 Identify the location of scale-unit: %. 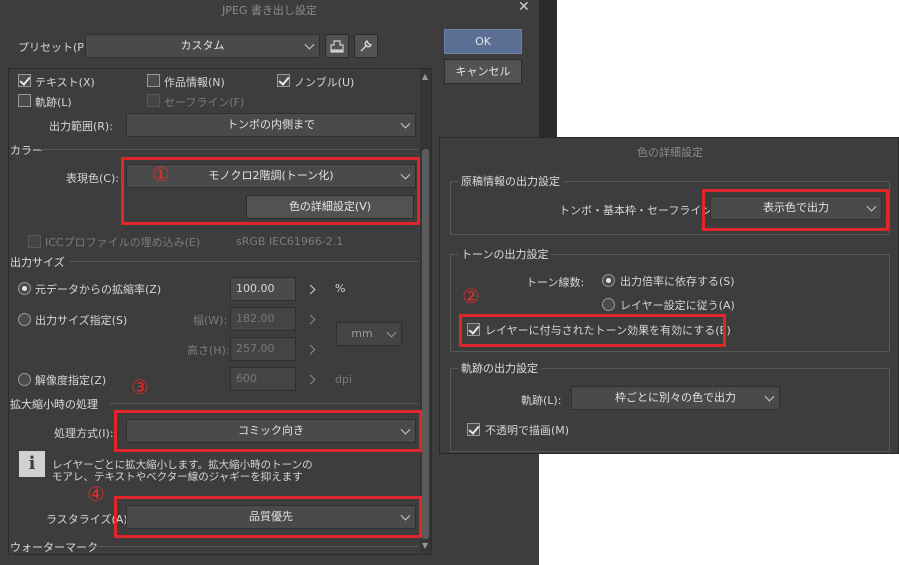
(340, 288).